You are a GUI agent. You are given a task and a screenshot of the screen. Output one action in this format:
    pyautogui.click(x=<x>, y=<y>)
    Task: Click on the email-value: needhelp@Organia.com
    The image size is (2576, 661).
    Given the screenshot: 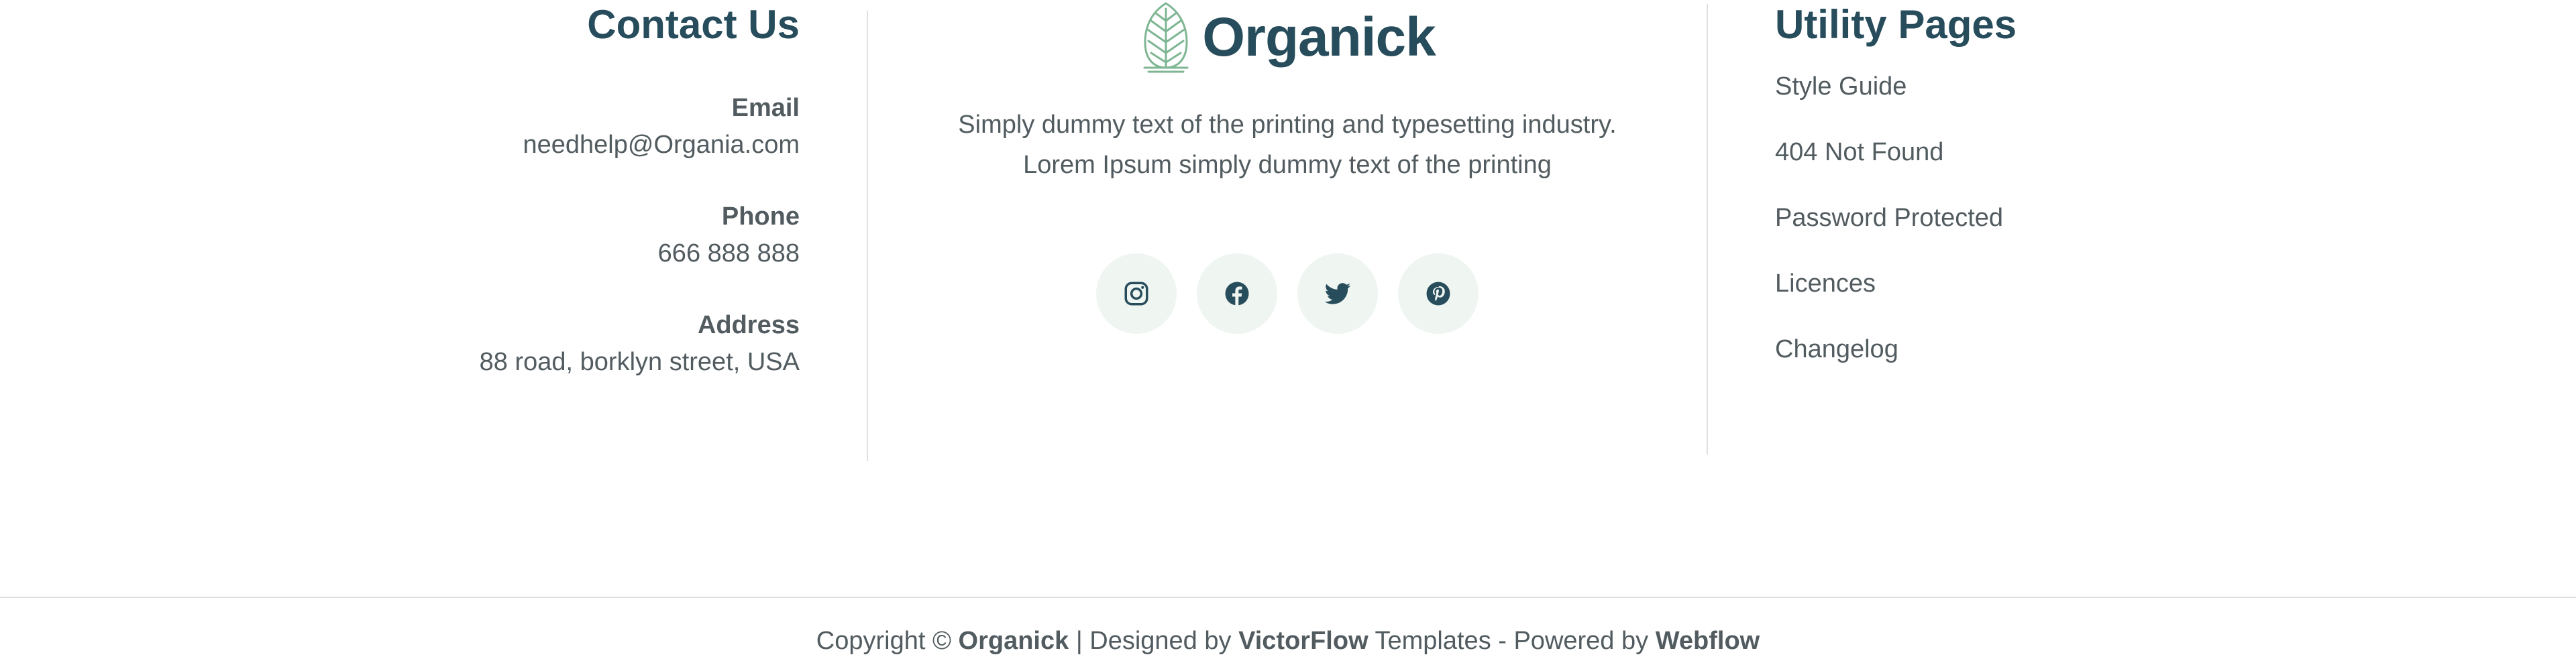 What is the action you would take?
    pyautogui.click(x=601, y=145)
    